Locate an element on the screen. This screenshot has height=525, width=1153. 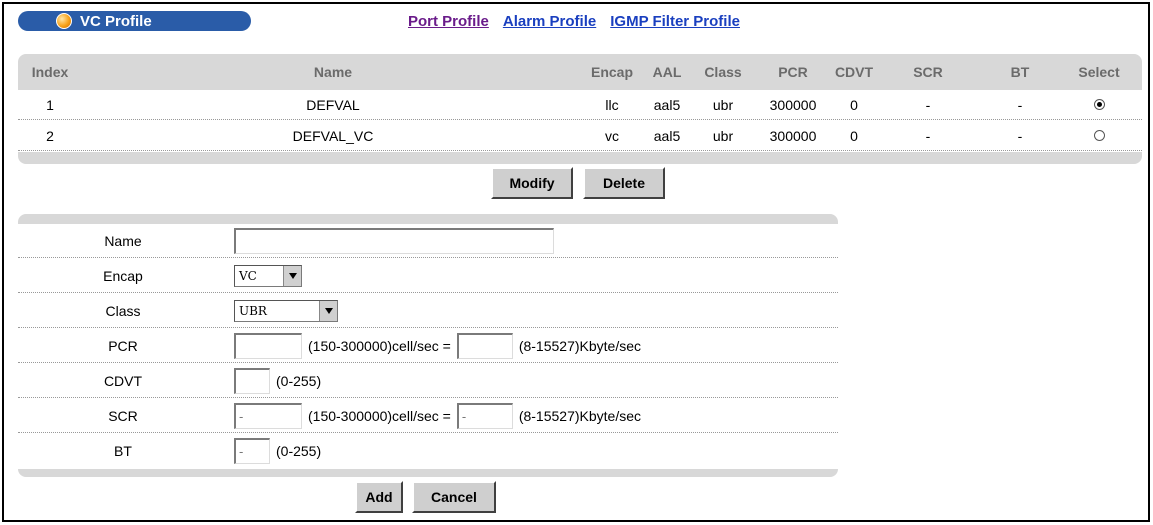
scr-cell-hint: (150-300000)cell/sec = is located at coordinates (379, 415).